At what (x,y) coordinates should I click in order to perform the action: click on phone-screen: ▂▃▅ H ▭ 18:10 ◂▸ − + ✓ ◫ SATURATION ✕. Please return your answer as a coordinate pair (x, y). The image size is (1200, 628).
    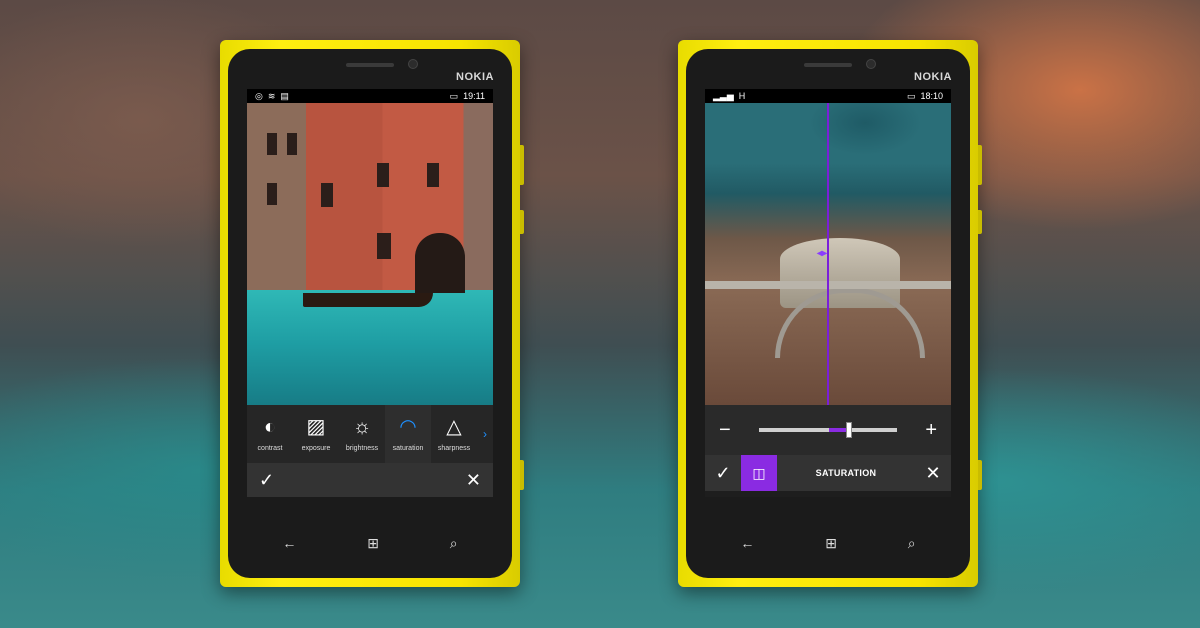
    Looking at the image, I should click on (828, 293).